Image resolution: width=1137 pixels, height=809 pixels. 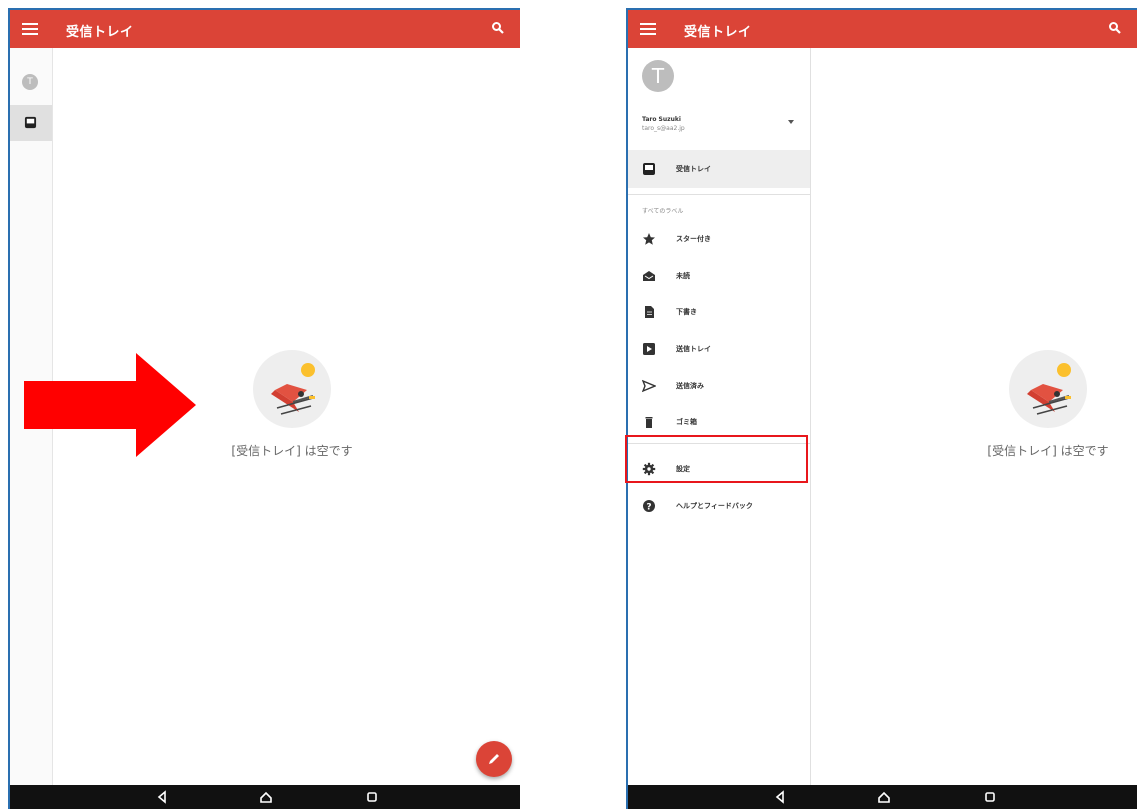 I want to click on drawer-item-starred: スター付き, so click(x=719, y=239).